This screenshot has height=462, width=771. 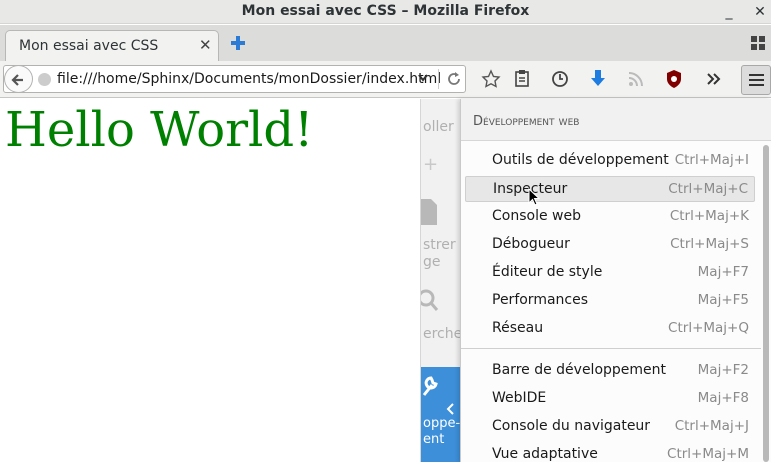 I want to click on subview-header: Développement web, so click(x=616, y=120).